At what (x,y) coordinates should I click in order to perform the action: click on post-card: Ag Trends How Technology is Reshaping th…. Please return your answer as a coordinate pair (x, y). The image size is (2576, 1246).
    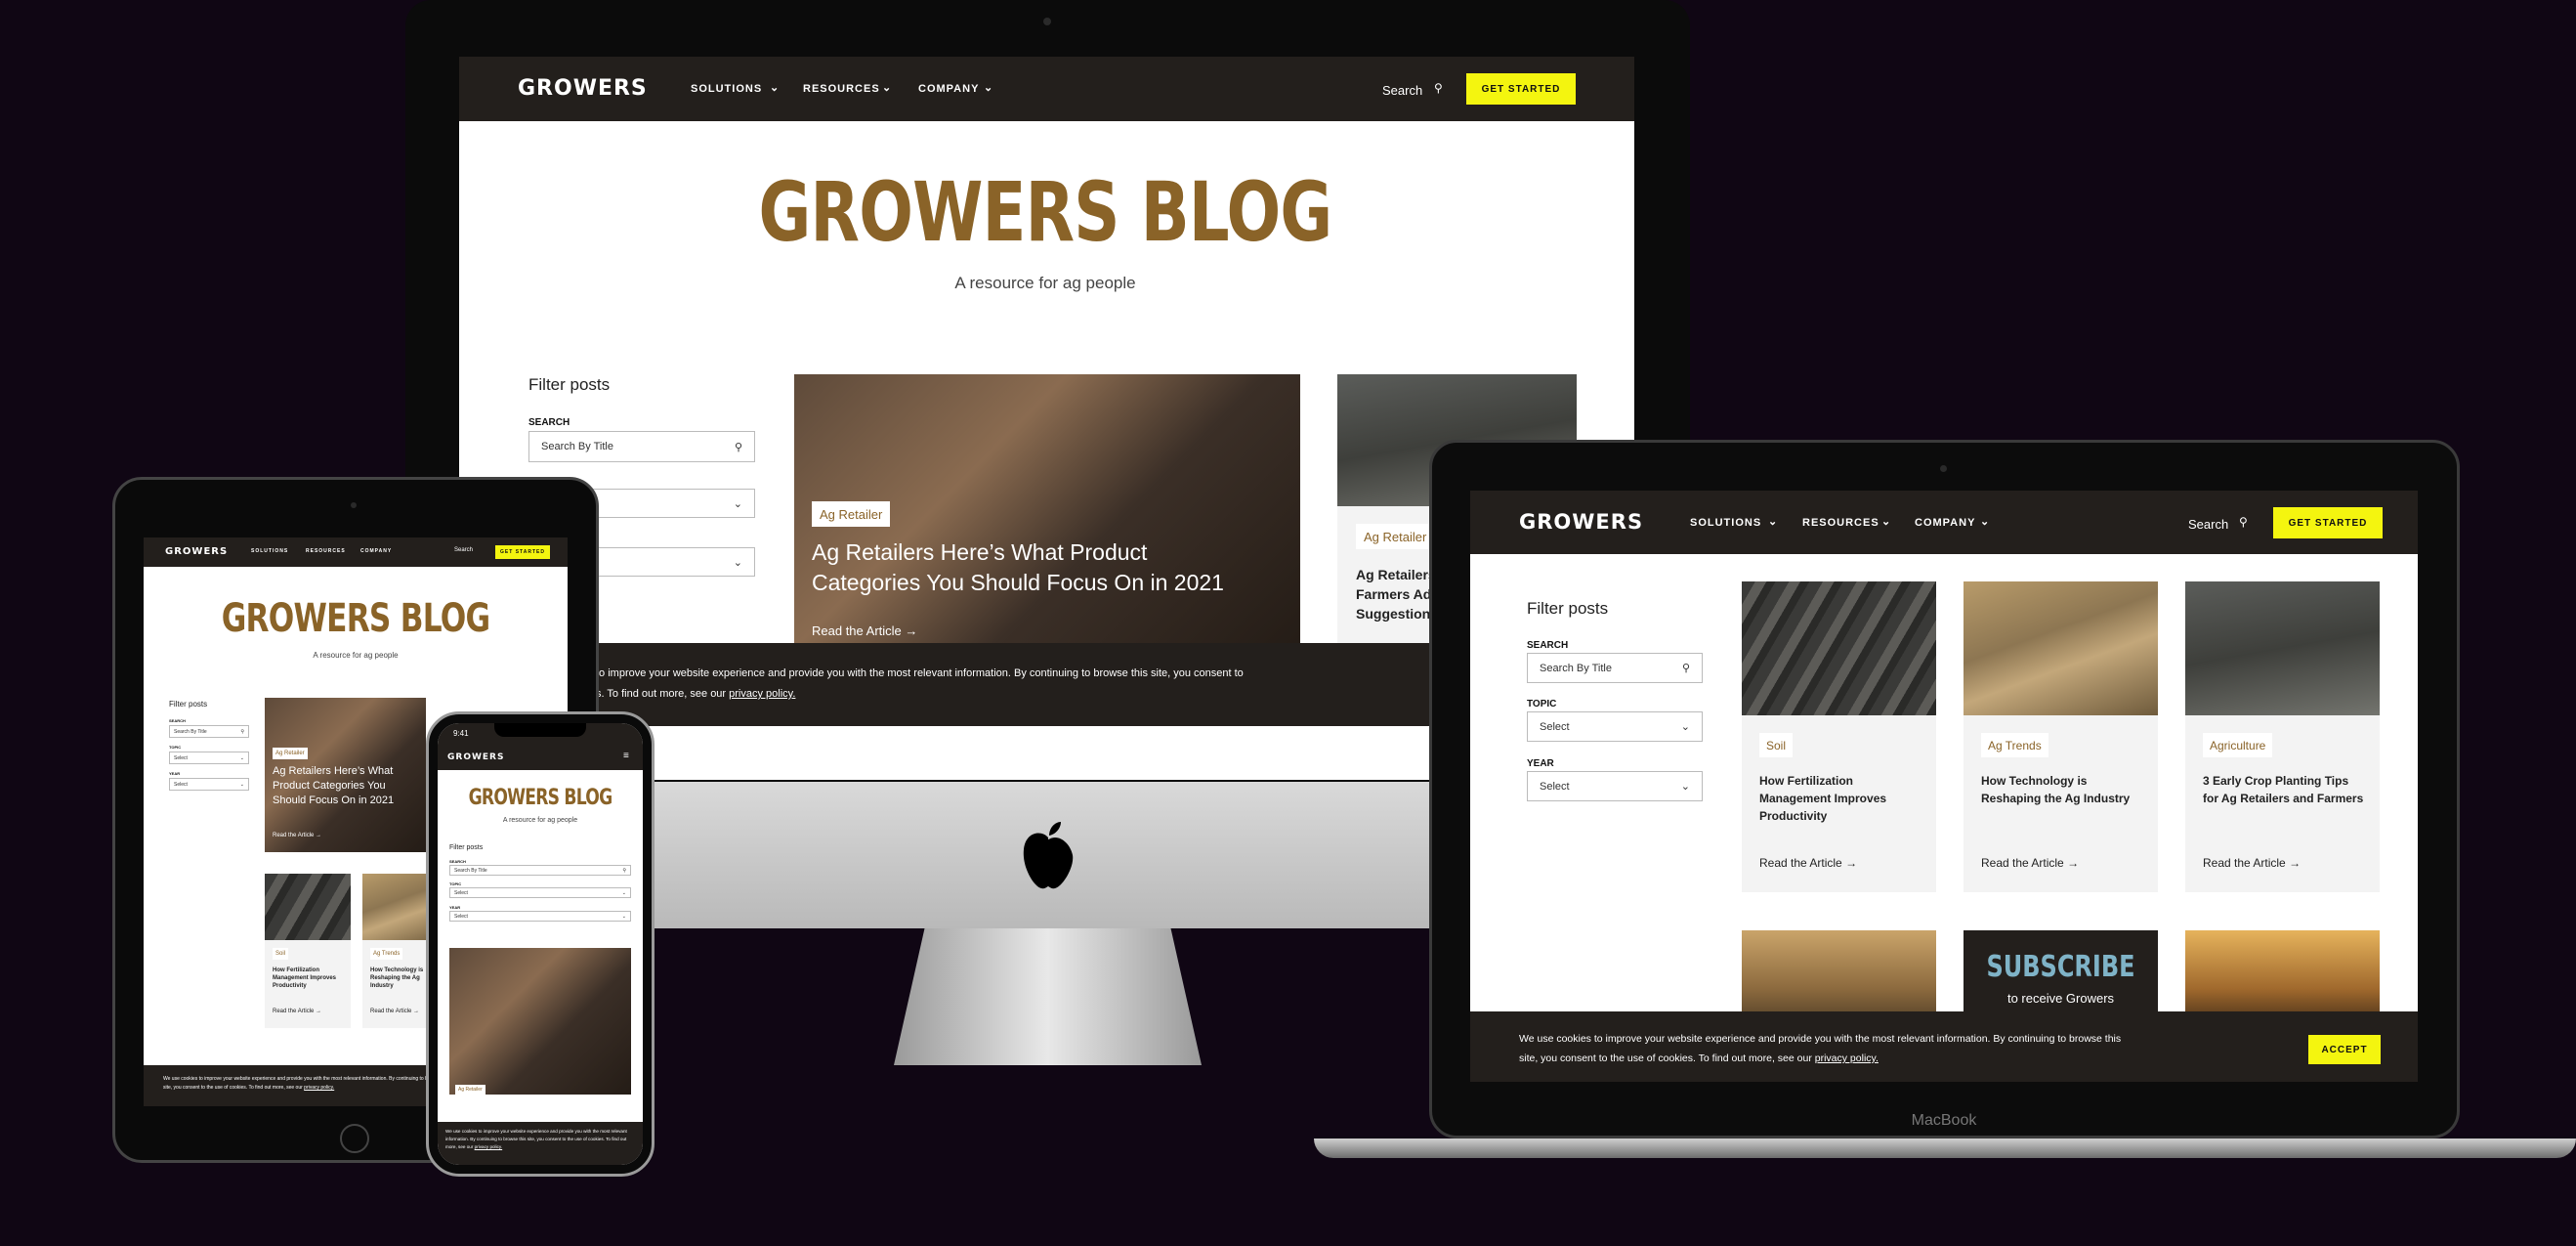
    Looking at the image, I should click on (2061, 737).